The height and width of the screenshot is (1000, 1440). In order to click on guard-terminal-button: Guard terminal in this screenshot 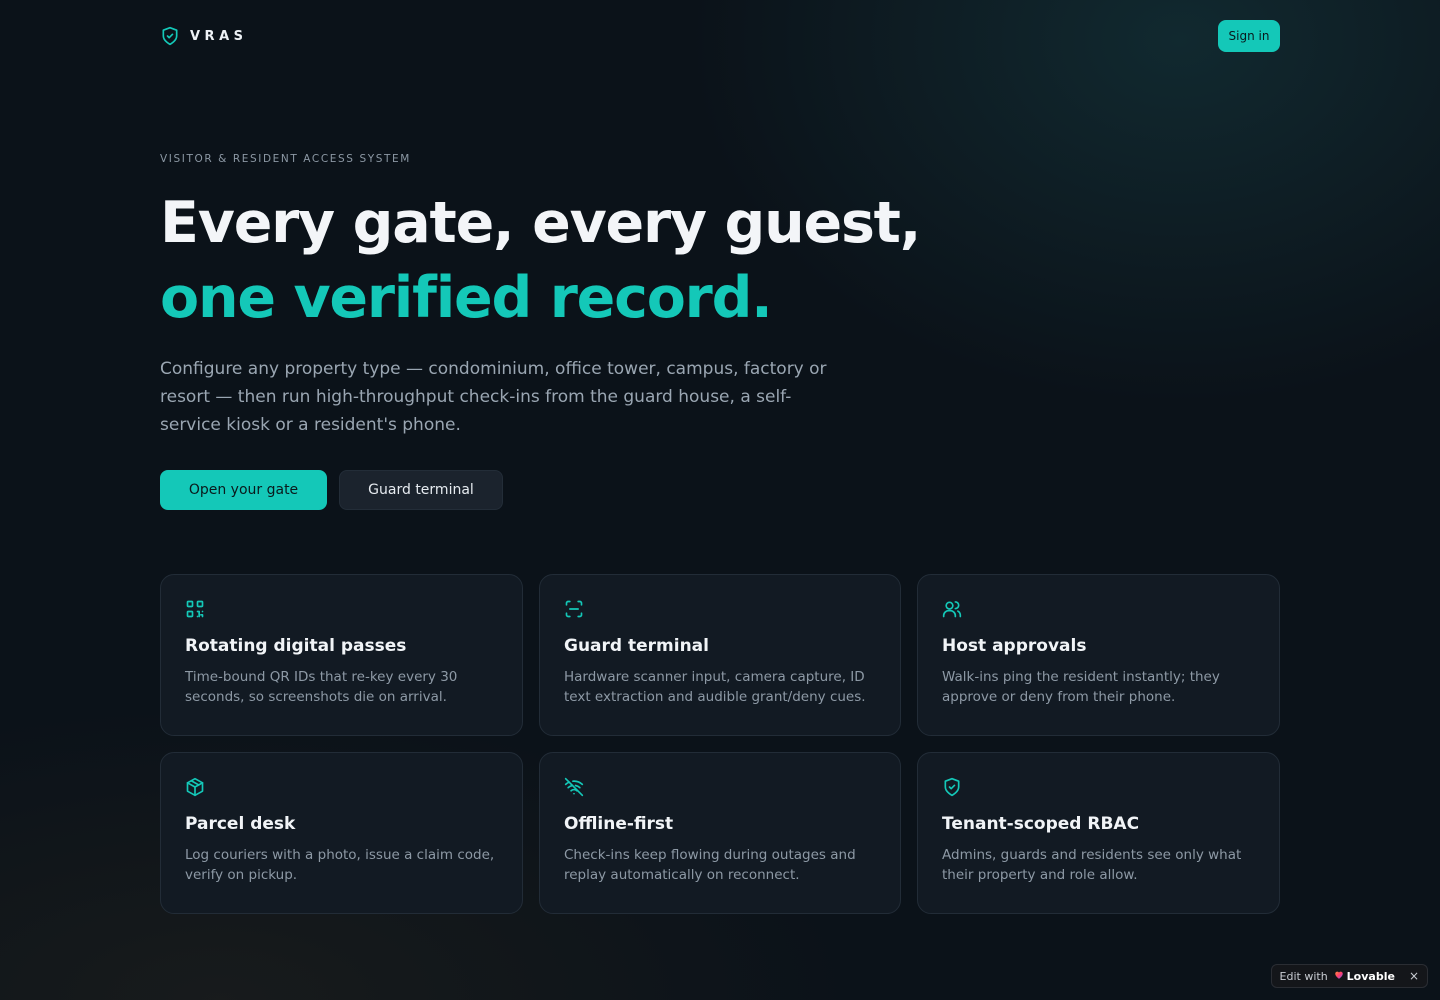, I will do `click(421, 490)`.